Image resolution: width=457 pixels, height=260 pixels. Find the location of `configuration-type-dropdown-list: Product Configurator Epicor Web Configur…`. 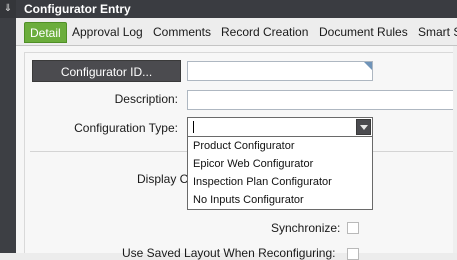

configuration-type-dropdown-list: Product Configurator Epicor Web Configur… is located at coordinates (280, 173).